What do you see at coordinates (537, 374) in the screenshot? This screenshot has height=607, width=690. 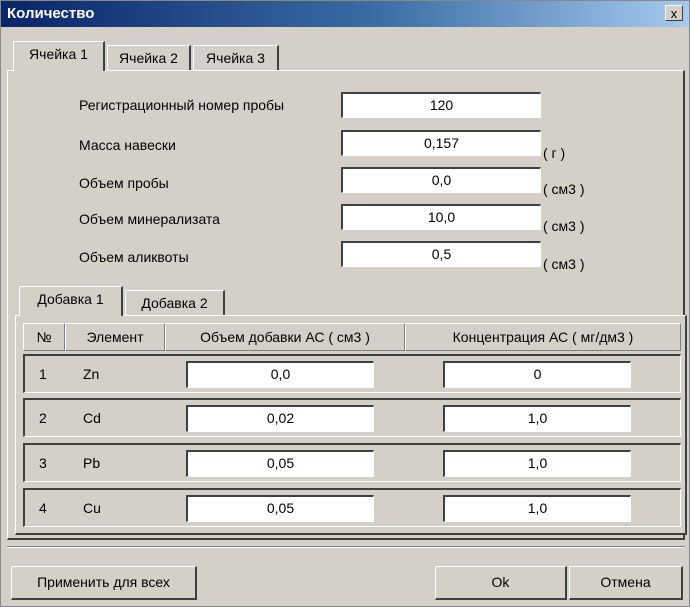 I see `concentration-input: 0` at bounding box center [537, 374].